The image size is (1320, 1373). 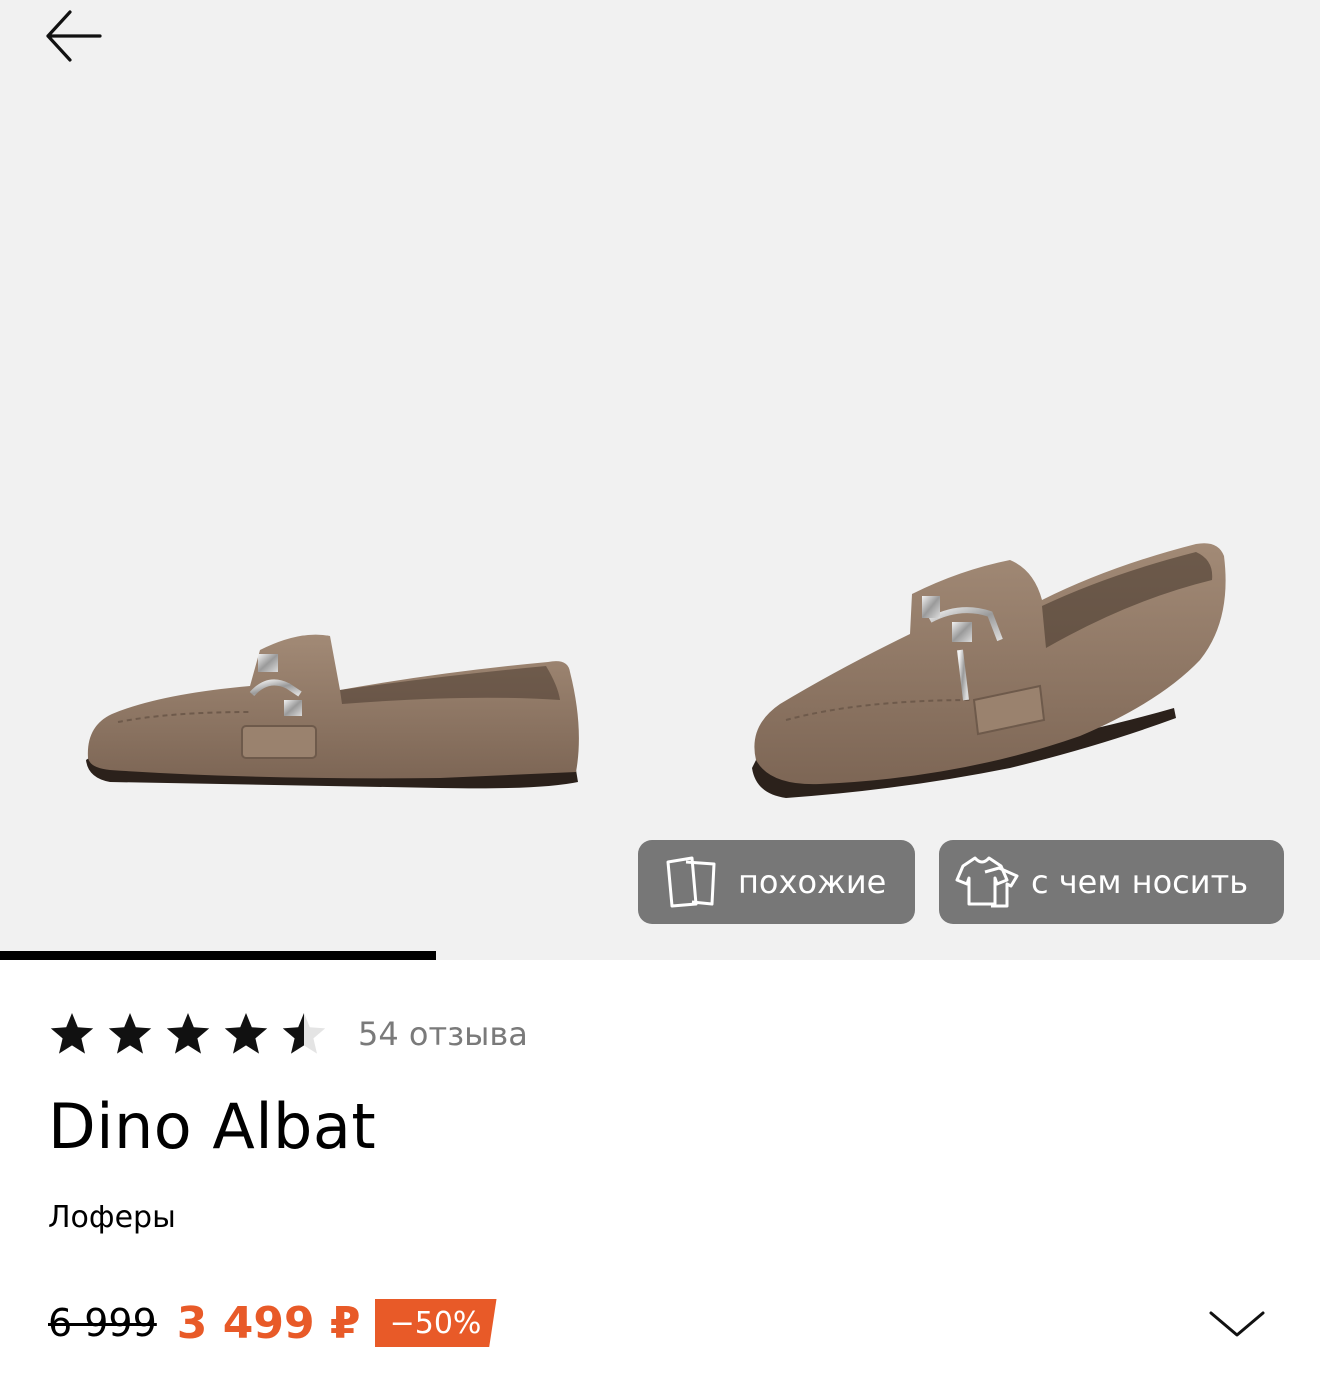 I want to click on cards-icon, so click(x=690, y=882).